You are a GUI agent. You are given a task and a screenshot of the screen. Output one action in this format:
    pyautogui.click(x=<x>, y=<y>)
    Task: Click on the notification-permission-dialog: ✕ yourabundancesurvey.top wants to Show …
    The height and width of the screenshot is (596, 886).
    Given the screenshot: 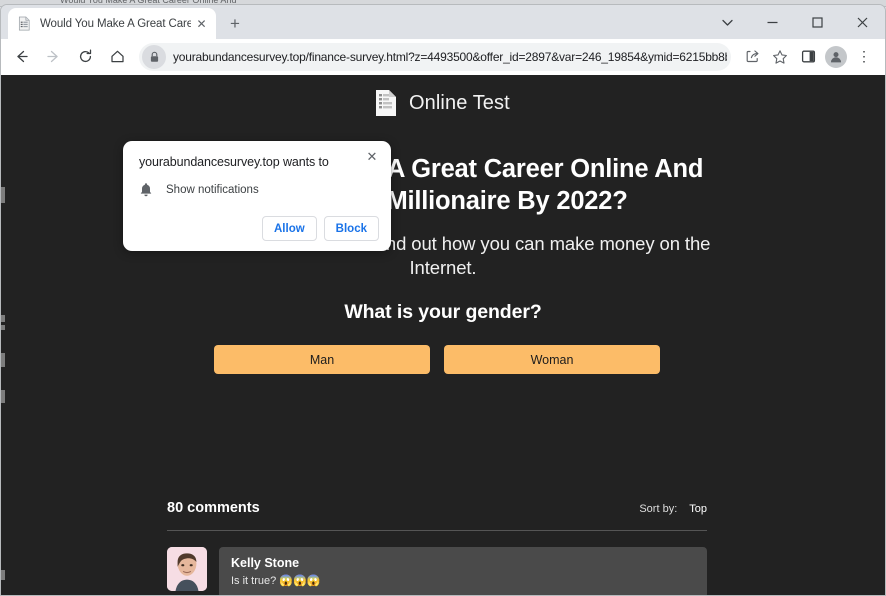 What is the action you would take?
    pyautogui.click(x=257, y=196)
    